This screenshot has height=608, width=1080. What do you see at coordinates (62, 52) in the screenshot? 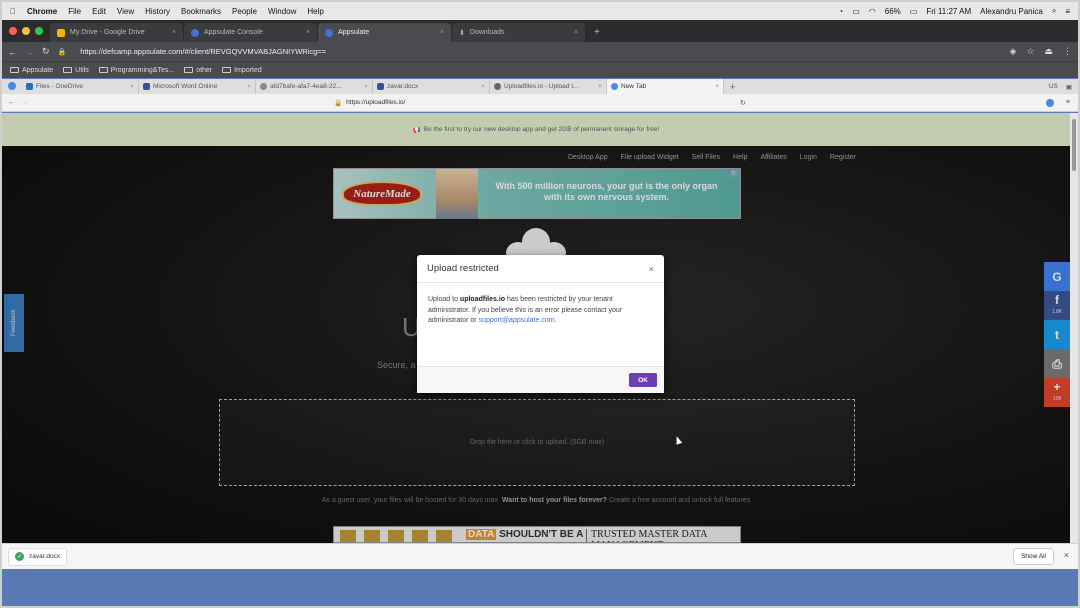
I see `lock-icon: 🔒` at bounding box center [62, 52].